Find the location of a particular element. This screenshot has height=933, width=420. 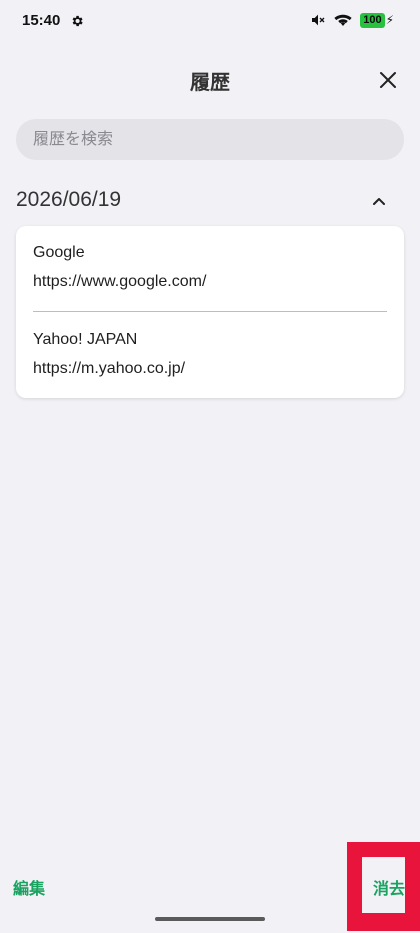

status-bar: 15:40 100 ⚡ is located at coordinates (210, 22).